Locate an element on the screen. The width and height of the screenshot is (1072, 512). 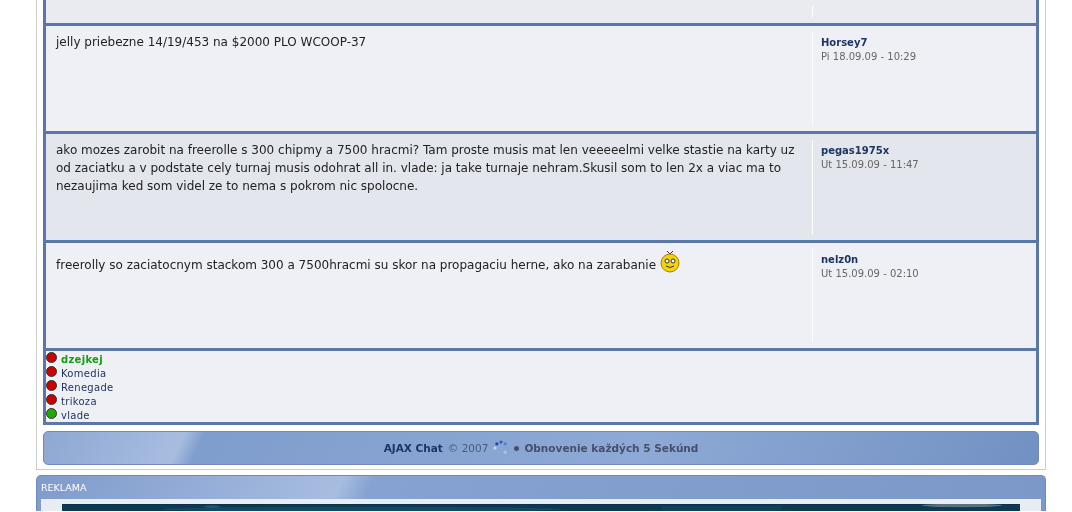
user-name: vlade is located at coordinates (75, 415).